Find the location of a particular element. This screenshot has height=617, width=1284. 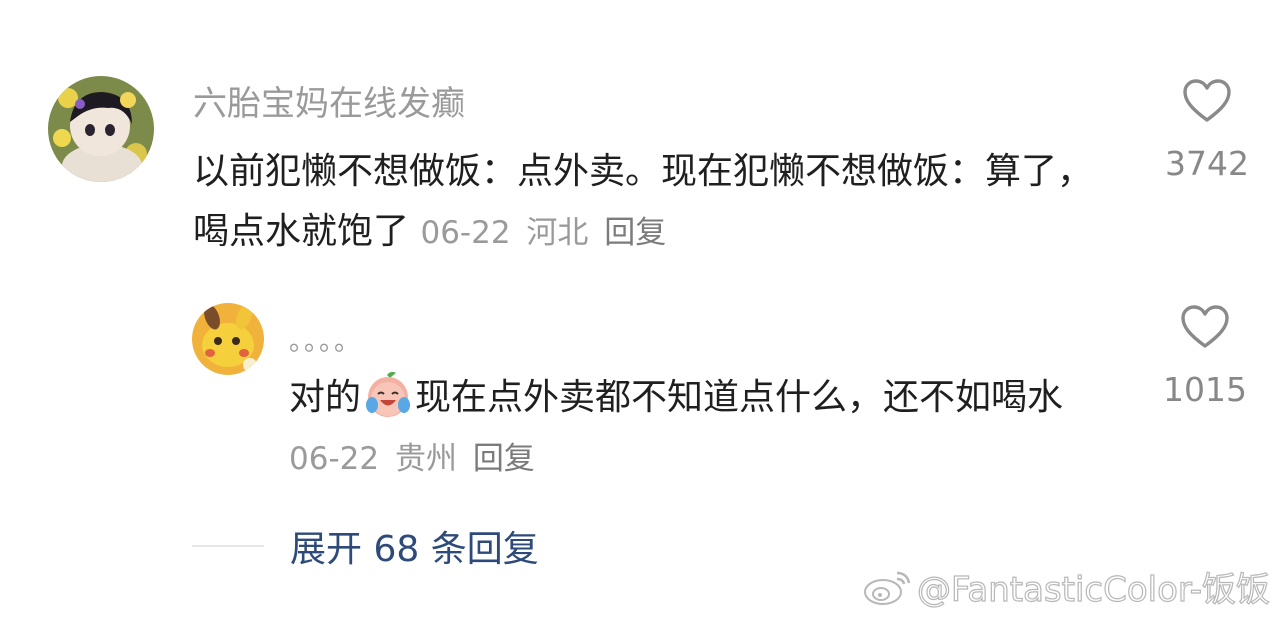

reply-body: 对的 现在点外卖都不知道点什么，还不如喝水 06-22 贵州 回复 is located at coordinates (704, 428).